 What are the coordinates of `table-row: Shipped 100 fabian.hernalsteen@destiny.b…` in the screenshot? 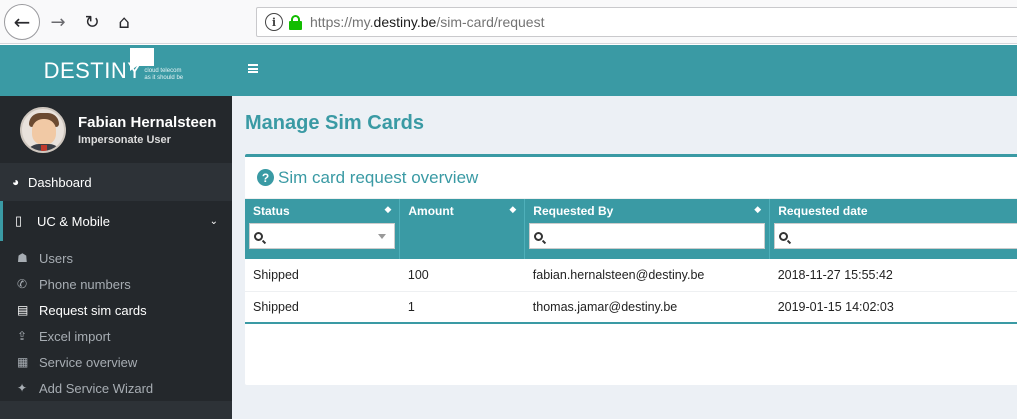 It's located at (631, 275).